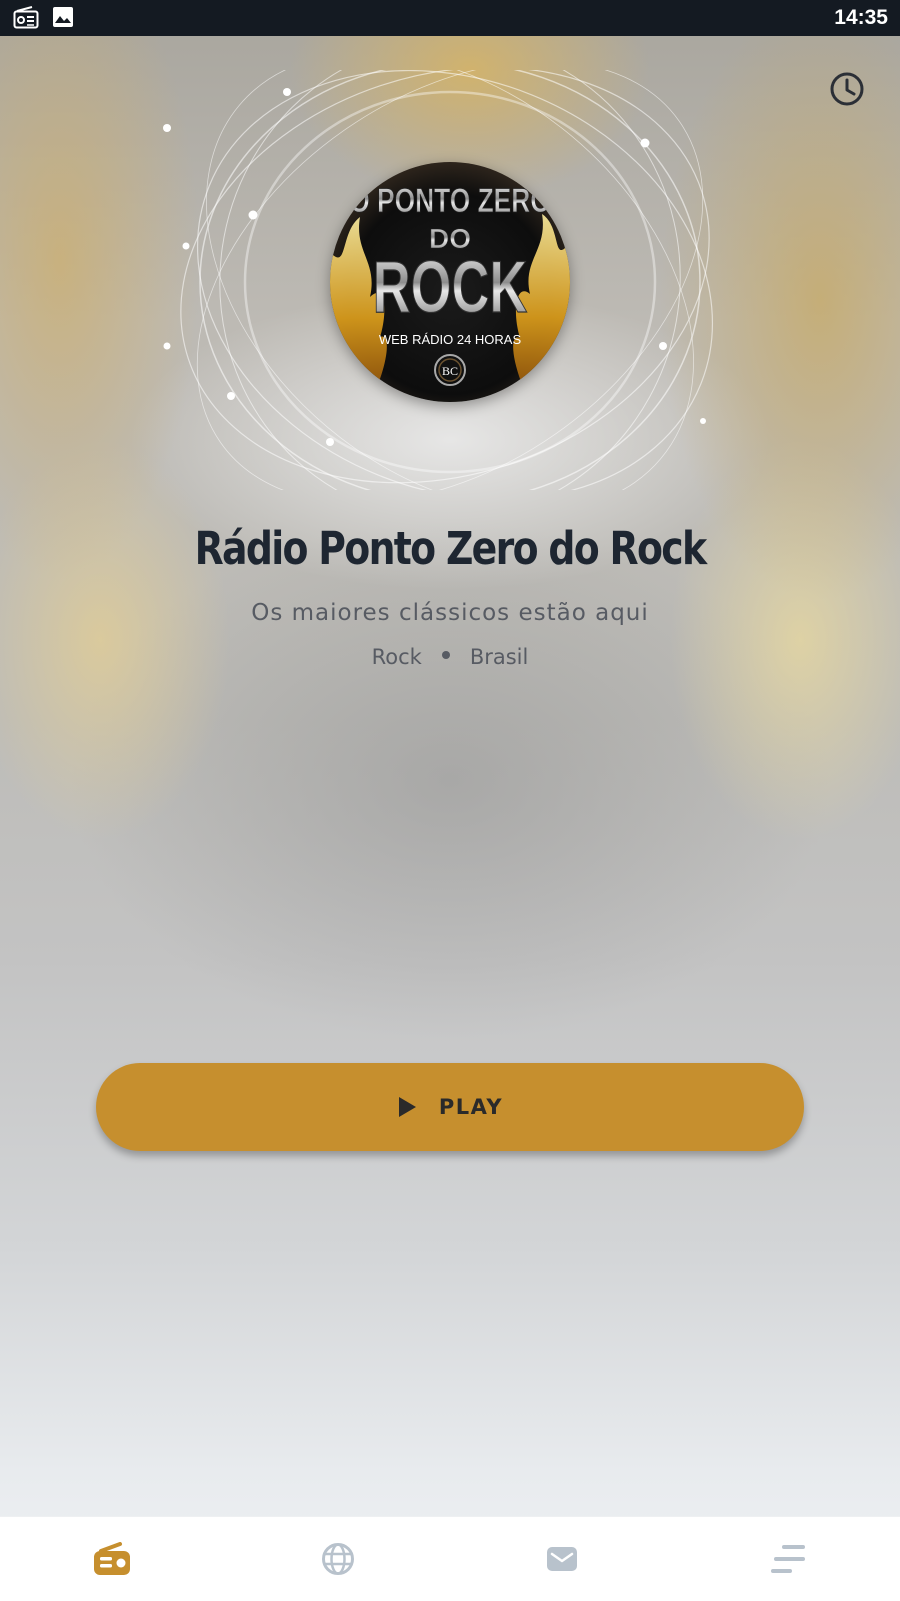 The height and width of the screenshot is (1601, 900). I want to click on station-country: Brasil, so click(499, 657).